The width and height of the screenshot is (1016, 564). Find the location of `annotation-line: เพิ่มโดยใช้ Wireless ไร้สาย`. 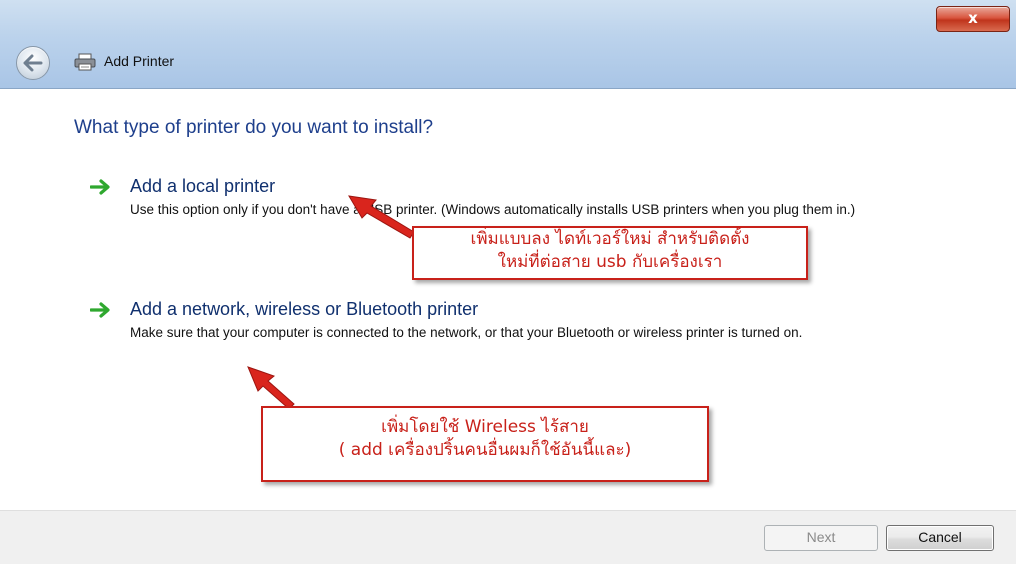

annotation-line: เพิ่มโดยใช้ Wireless ไร้สาย is located at coordinates (485, 427).